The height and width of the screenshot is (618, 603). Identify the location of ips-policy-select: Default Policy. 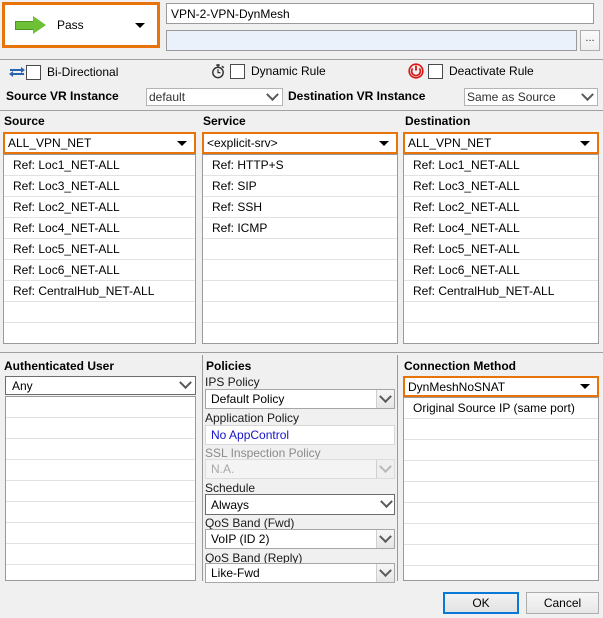
(300, 399).